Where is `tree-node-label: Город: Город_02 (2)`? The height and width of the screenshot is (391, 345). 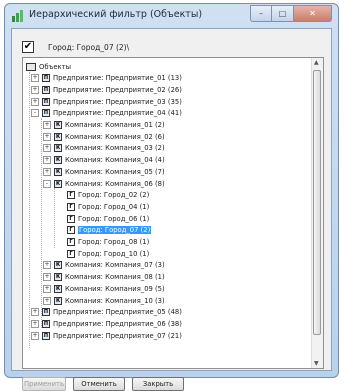
tree-node-label: Город: Город_02 (2) is located at coordinates (114, 195).